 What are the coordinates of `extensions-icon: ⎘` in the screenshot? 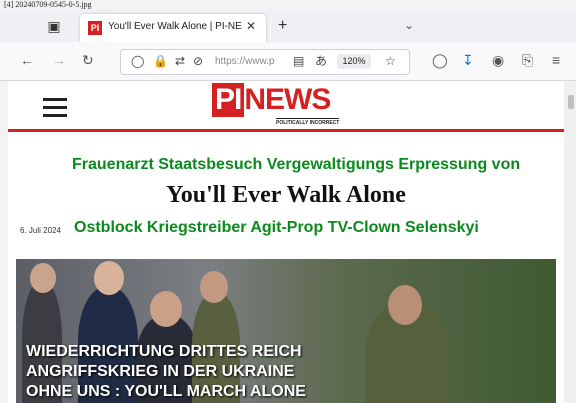 It's located at (527, 60).